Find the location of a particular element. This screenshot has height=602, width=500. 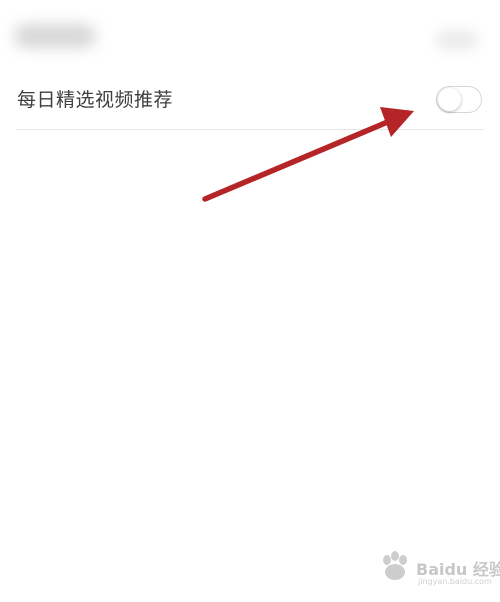

blurred-toggle is located at coordinates (457, 40).